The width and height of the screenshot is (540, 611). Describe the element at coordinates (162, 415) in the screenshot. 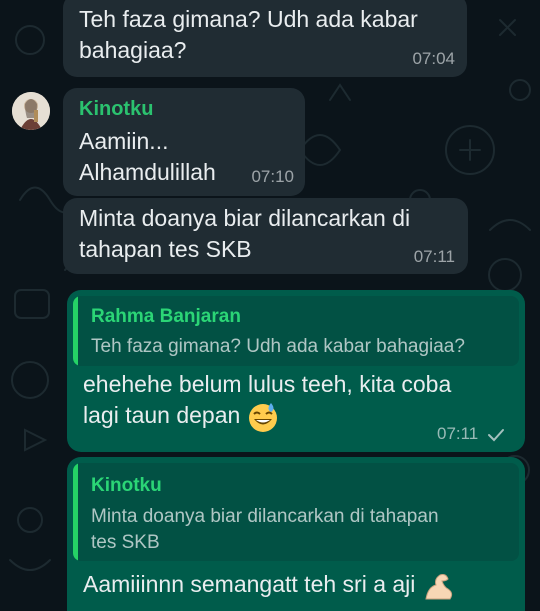

I see `message-line-text: lagi taun depan` at that location.